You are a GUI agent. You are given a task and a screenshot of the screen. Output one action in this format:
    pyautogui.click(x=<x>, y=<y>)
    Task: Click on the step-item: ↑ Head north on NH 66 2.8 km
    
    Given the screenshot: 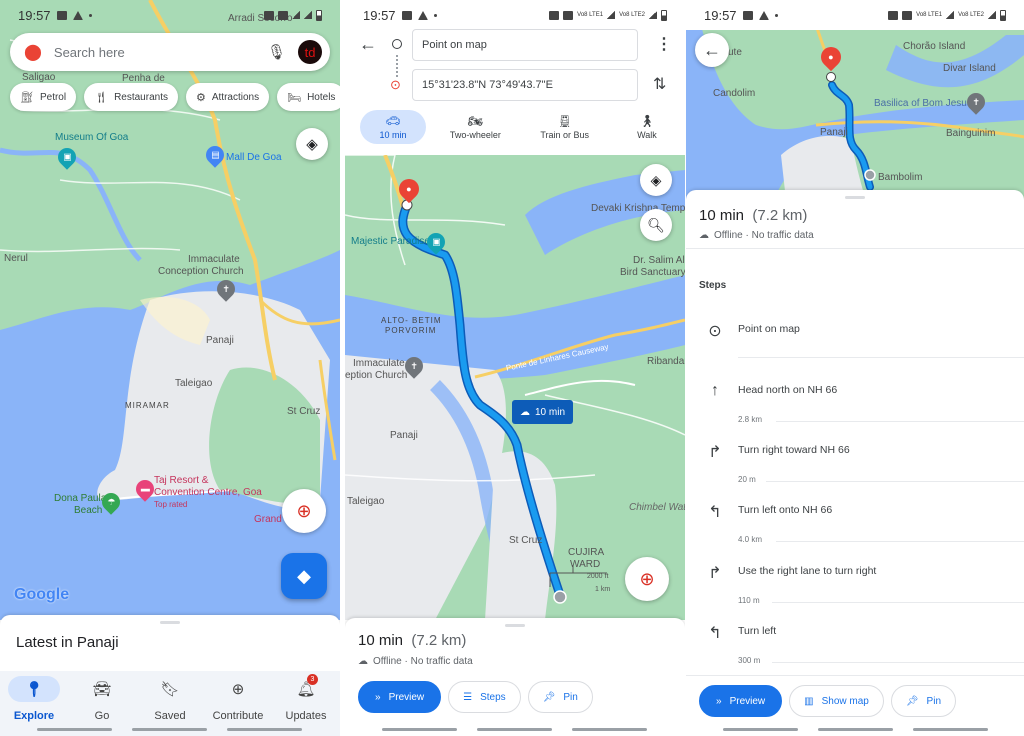 What is the action you would take?
    pyautogui.click(x=855, y=406)
    